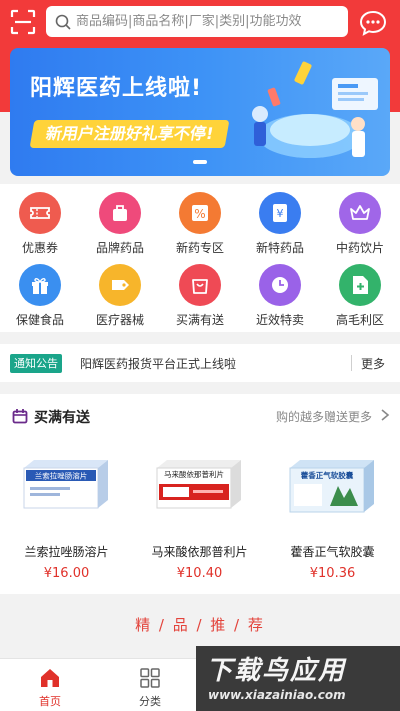 The width and height of the screenshot is (400, 711). Describe the element at coordinates (198, 484) in the screenshot. I see `product-image: 马来酸依那普利片` at that location.